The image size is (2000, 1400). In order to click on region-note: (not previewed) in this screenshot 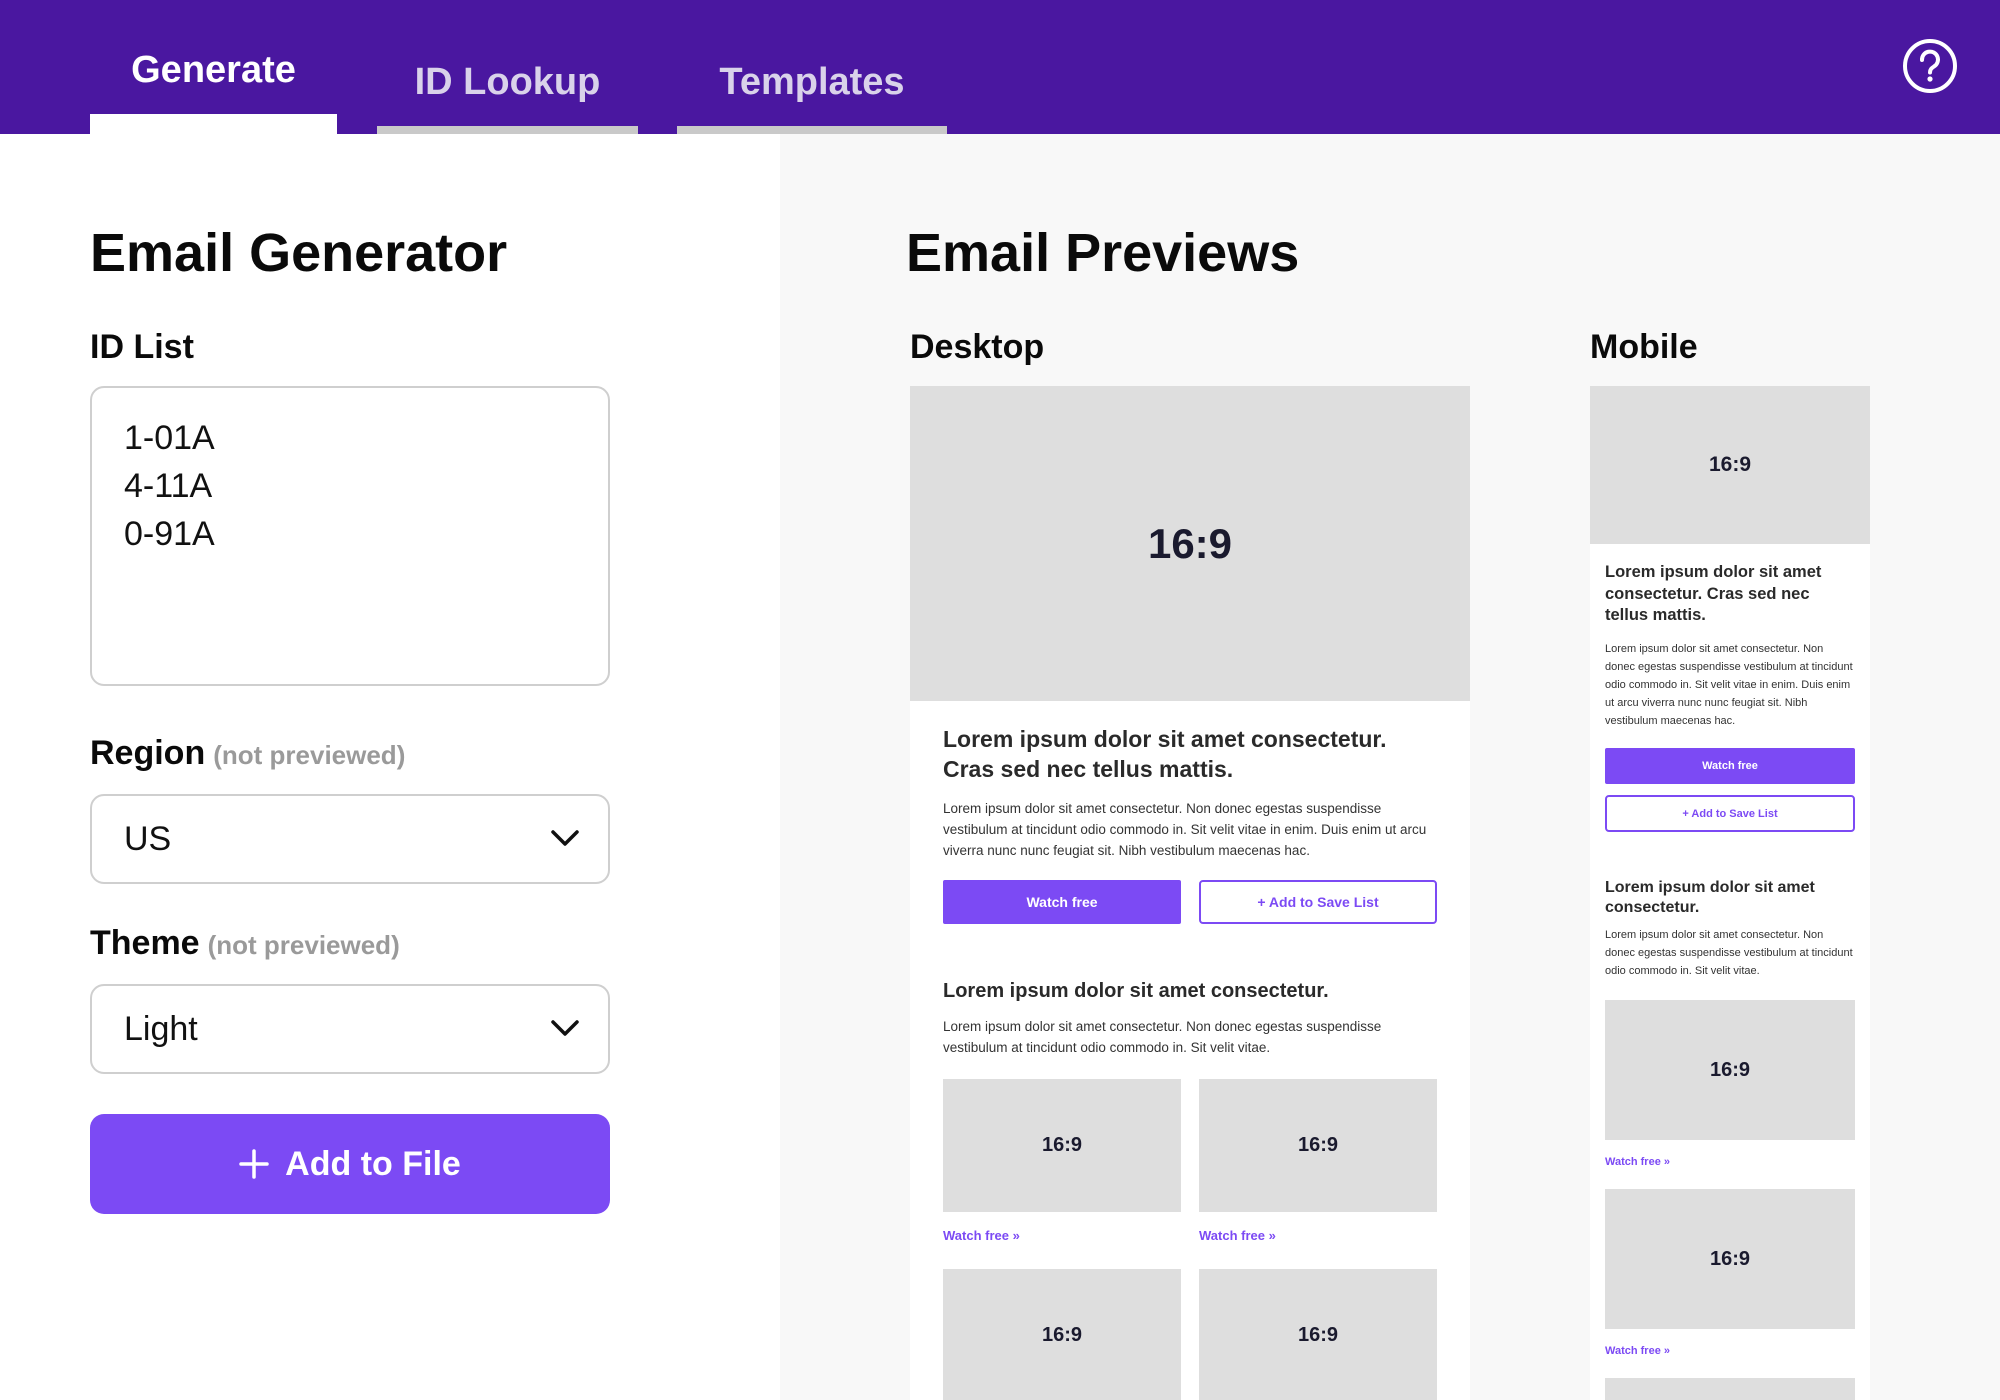, I will do `click(309, 755)`.